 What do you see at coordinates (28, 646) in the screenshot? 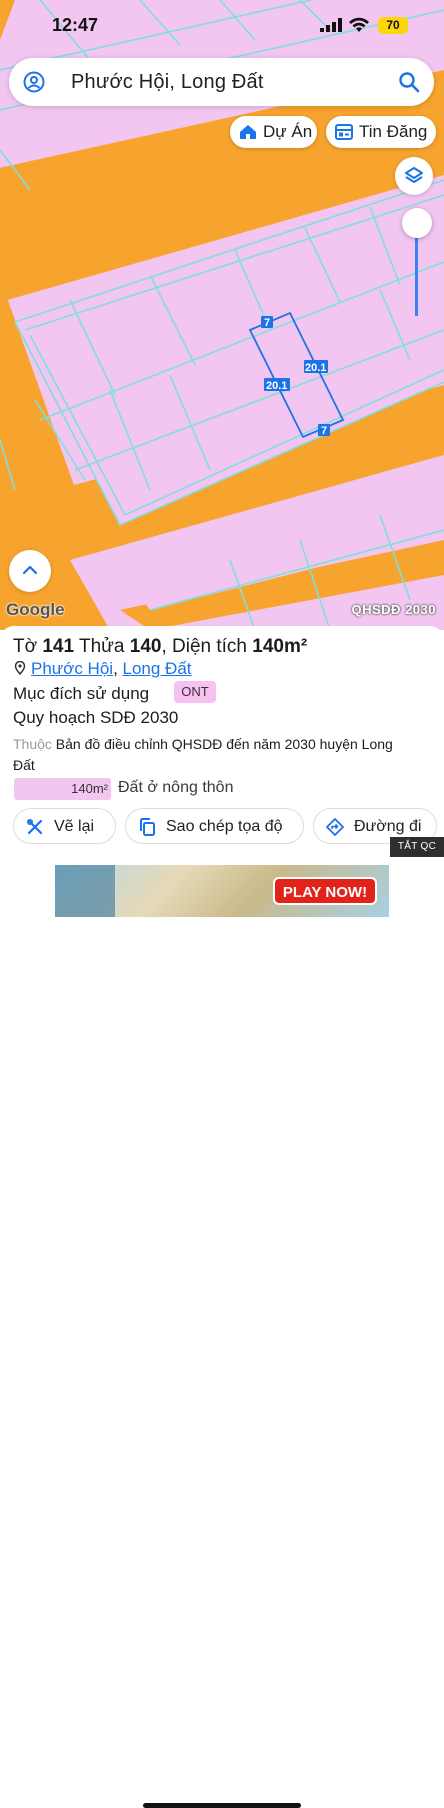
I see `title-prefix: Tờ` at bounding box center [28, 646].